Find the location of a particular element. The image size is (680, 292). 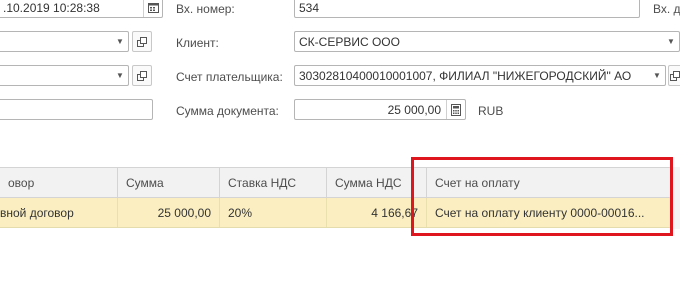

cell-contract: вной договор is located at coordinates (59, 212).